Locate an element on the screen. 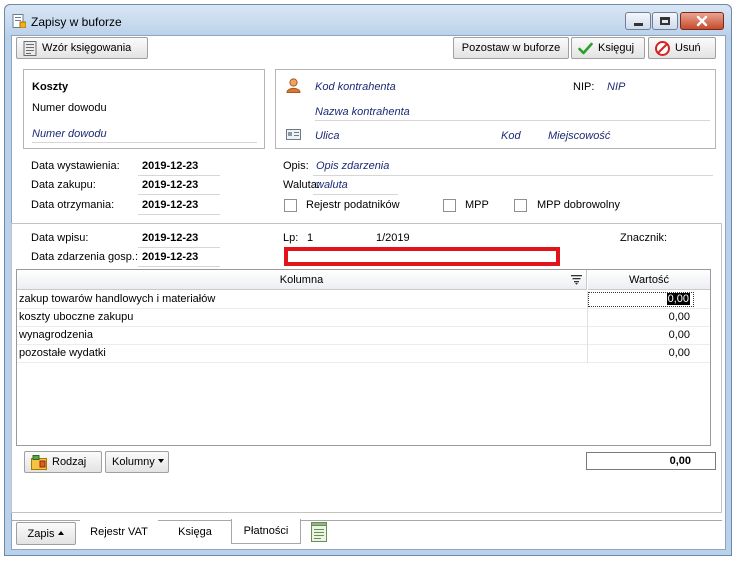 Image resolution: width=736 pixels, height=561 pixels. caret-down-icon is located at coordinates (160, 460).